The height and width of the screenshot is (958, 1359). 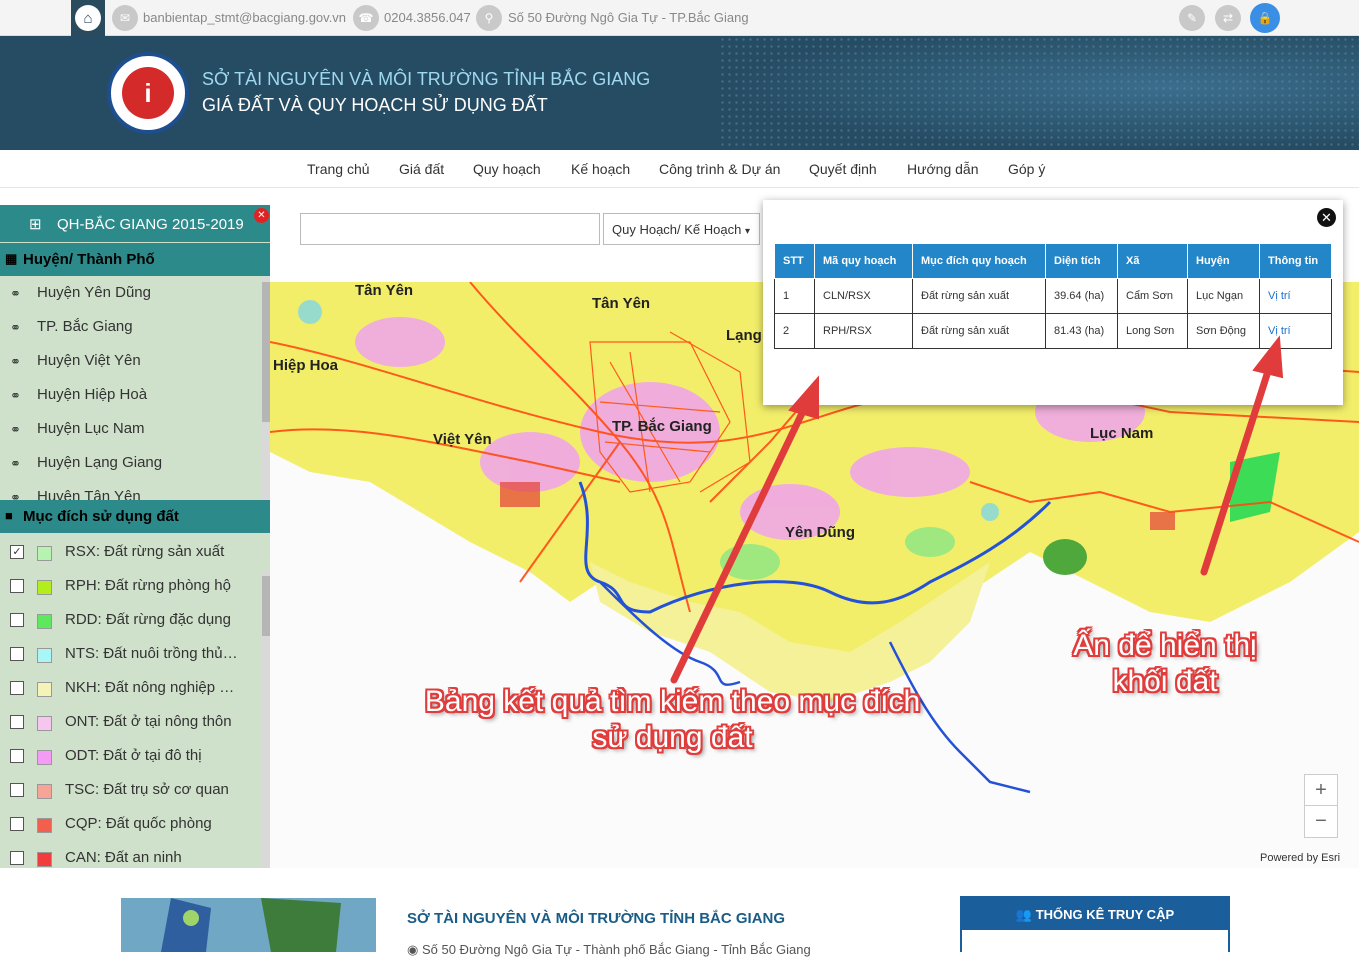 I want to click on annotation-line: Ấn để hiển thị, so click(x=1165, y=645).